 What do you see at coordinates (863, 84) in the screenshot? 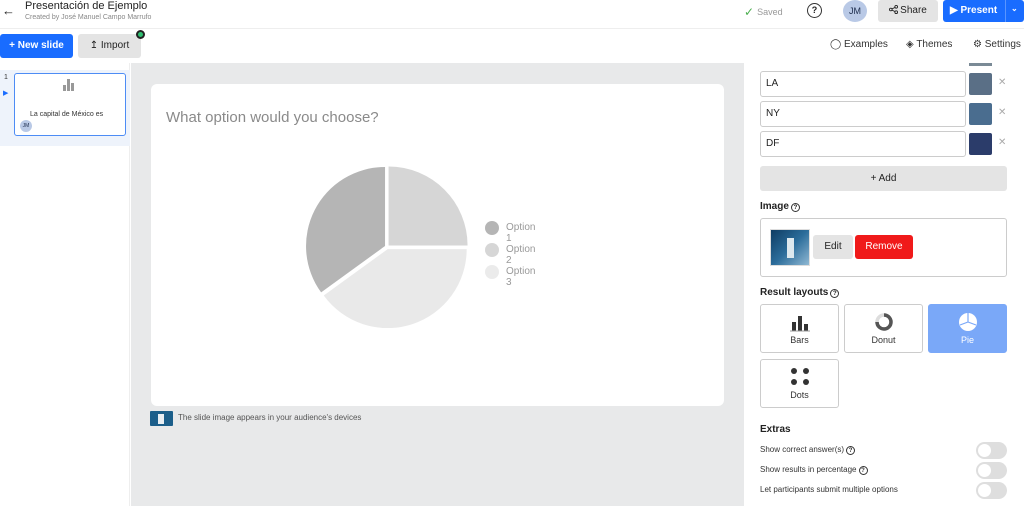
I see `option-input: LA` at bounding box center [863, 84].